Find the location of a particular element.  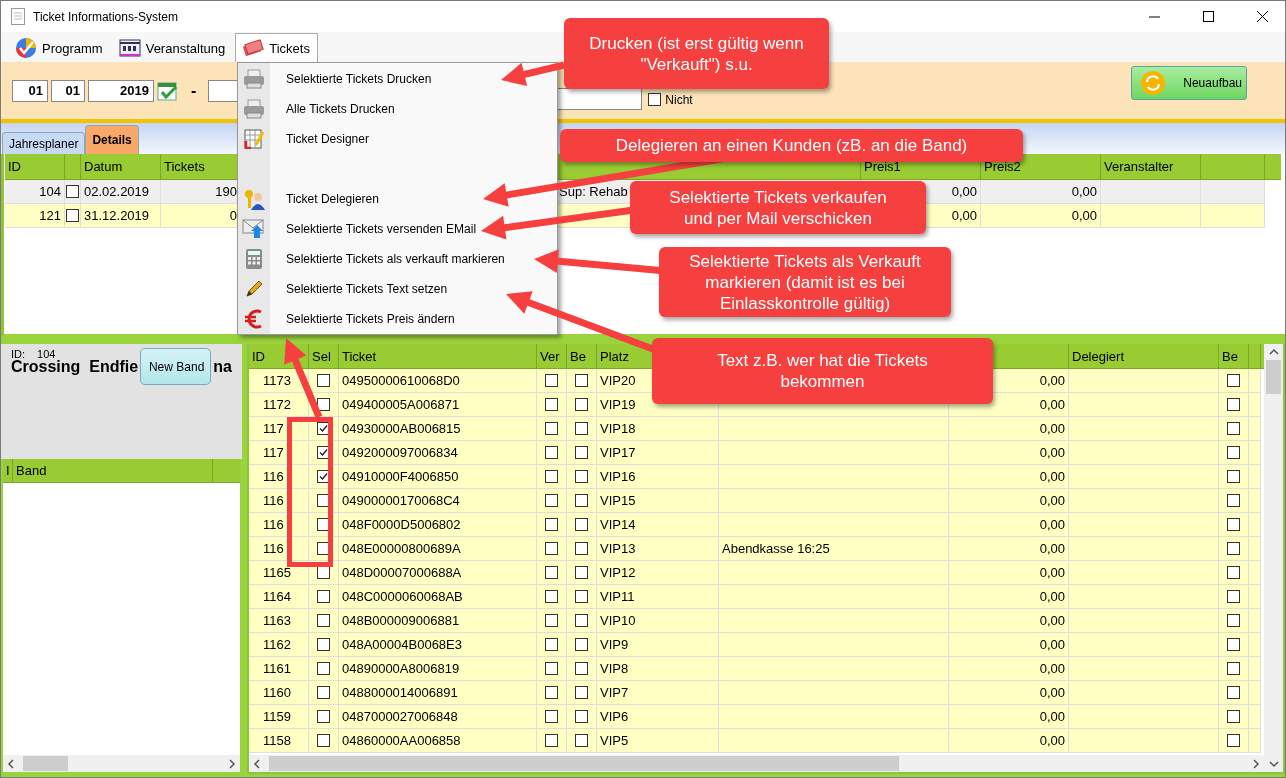

menu-item: Veranstaltung is located at coordinates (172, 48).